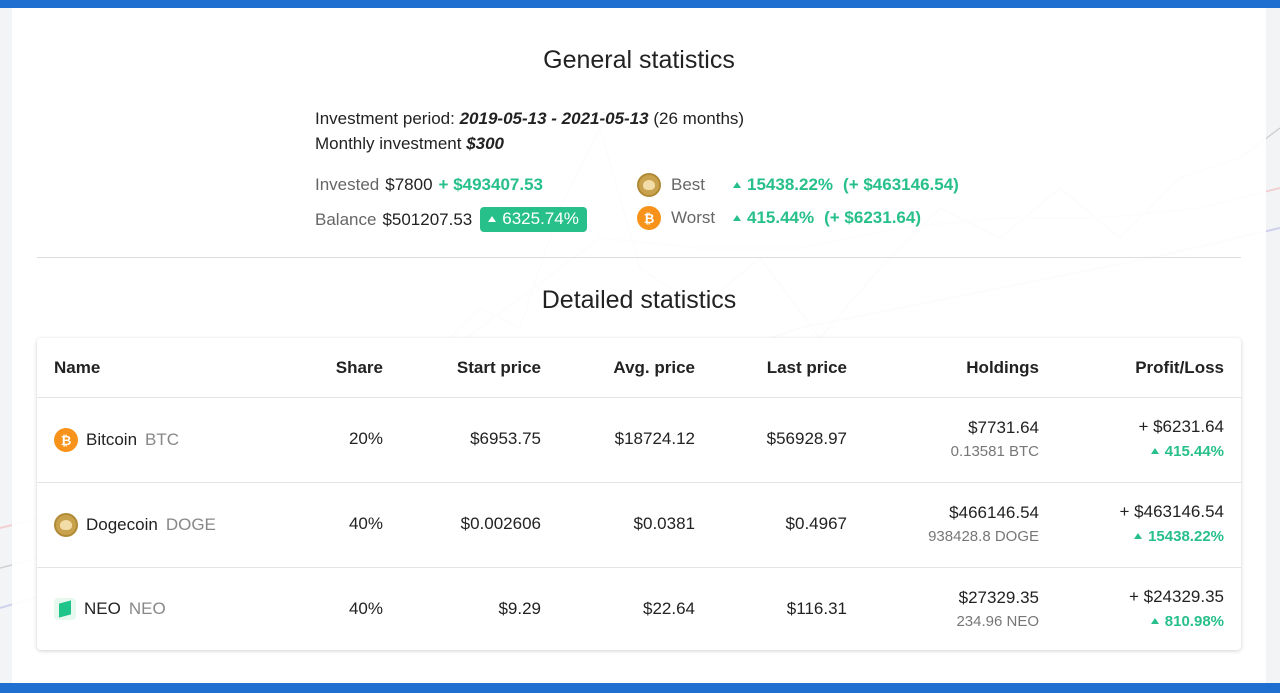  Describe the element at coordinates (102, 608) in the screenshot. I see `coin-name: NEO` at that location.